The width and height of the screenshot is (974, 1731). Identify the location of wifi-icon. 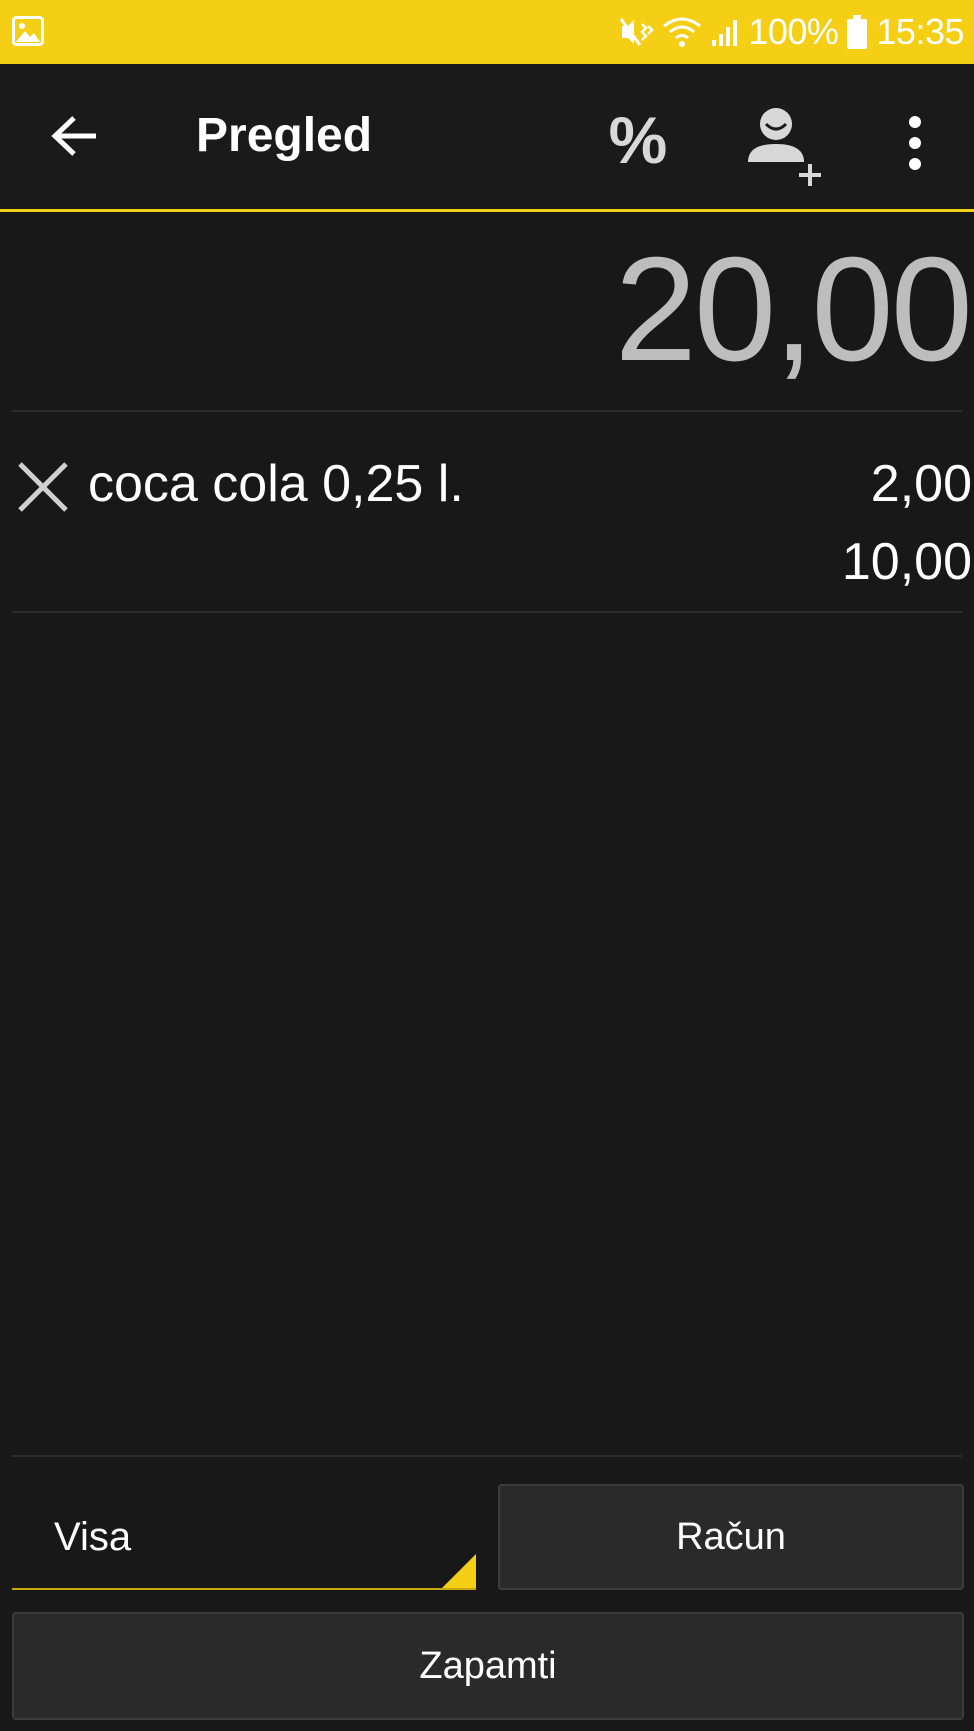
(682, 32).